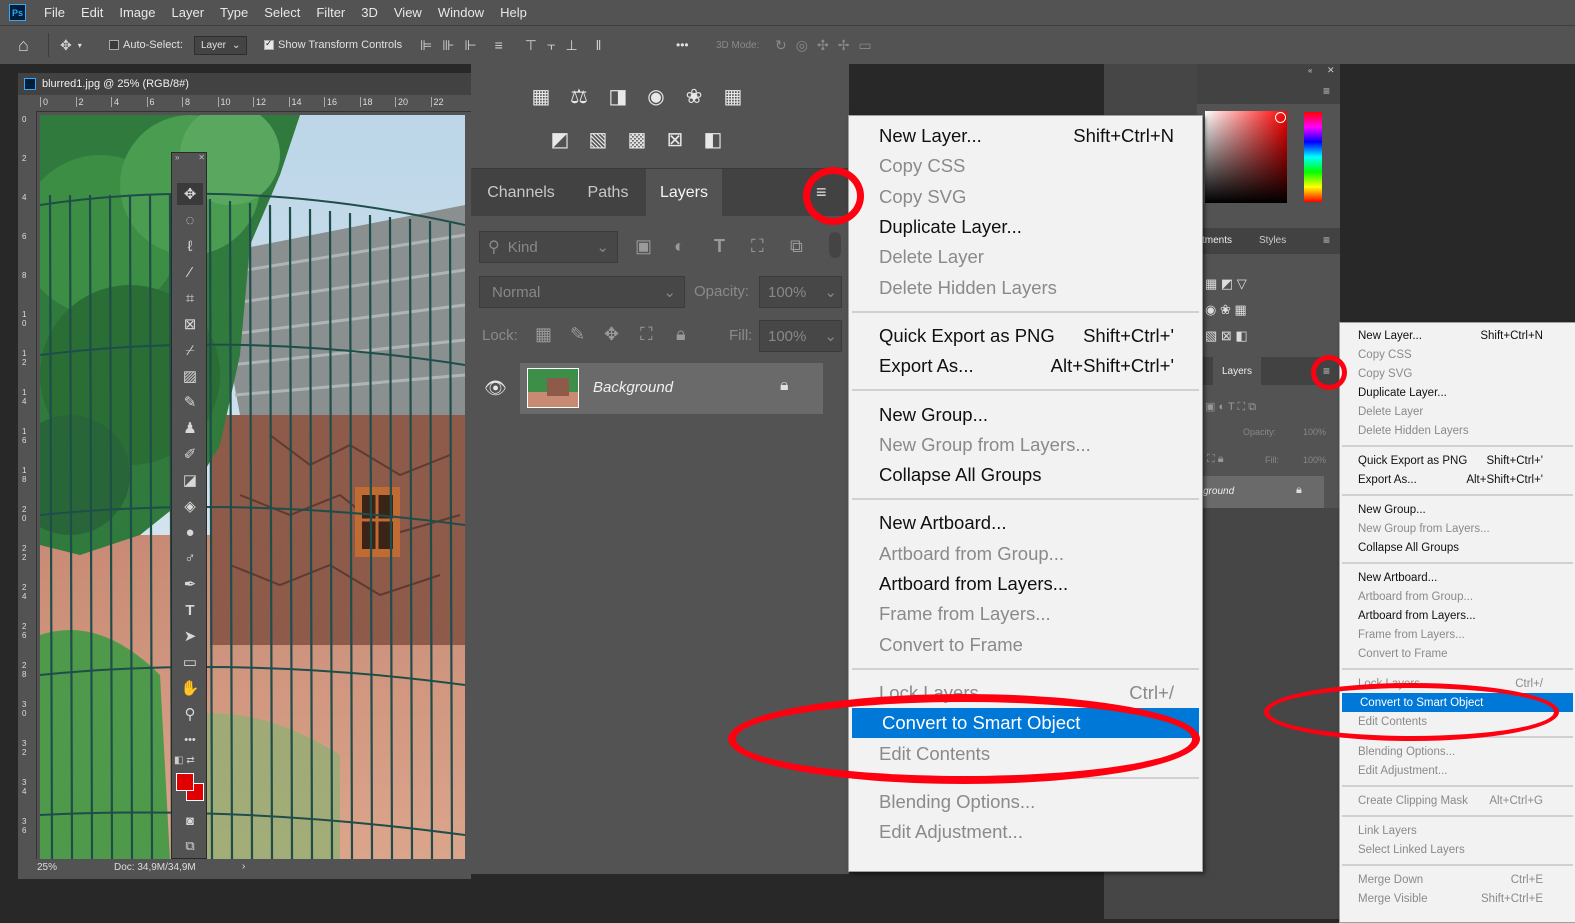  Describe the element at coordinates (733, 96) in the screenshot. I see `color-lookup-icon: ▦` at that location.